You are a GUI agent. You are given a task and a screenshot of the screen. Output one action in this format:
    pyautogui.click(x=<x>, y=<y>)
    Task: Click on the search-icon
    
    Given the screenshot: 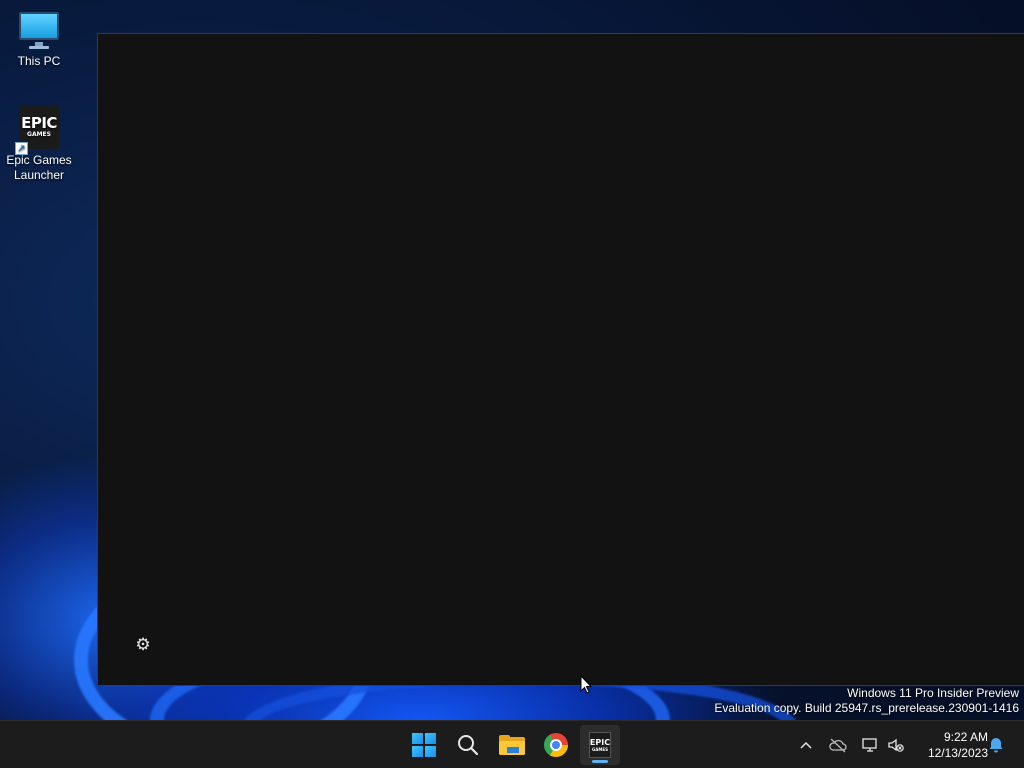 What is the action you would take?
    pyautogui.click(x=468, y=745)
    